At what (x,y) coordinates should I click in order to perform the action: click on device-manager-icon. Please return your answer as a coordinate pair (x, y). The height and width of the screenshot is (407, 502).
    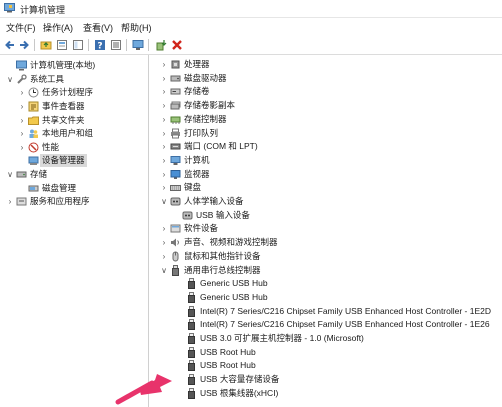
    Looking at the image, I should click on (33, 160).